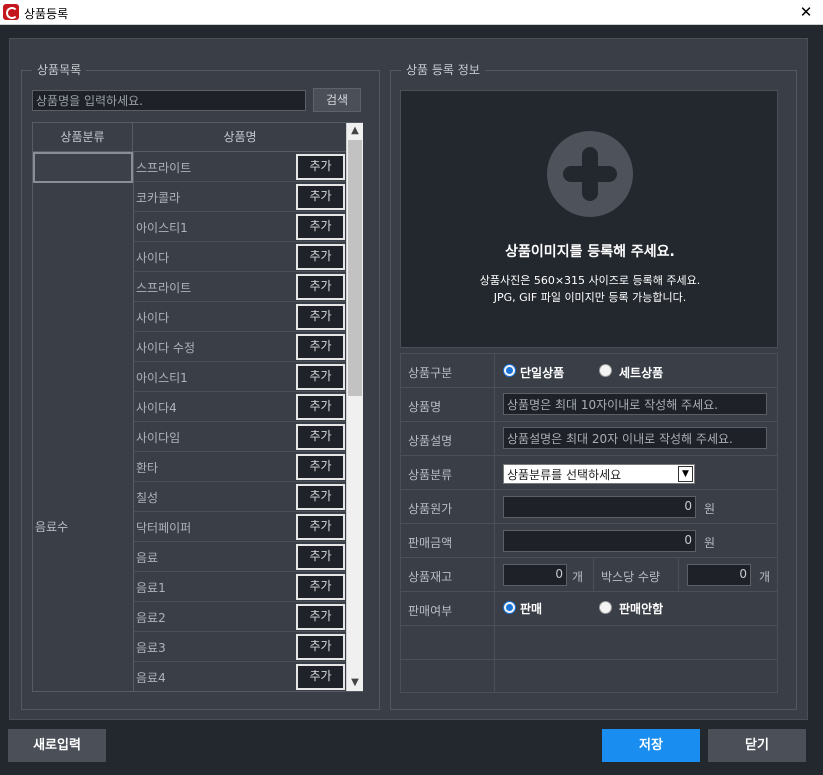 The height and width of the screenshot is (775, 823). What do you see at coordinates (240, 676) in the screenshot?
I see `table-row: 음료4 추가` at bounding box center [240, 676].